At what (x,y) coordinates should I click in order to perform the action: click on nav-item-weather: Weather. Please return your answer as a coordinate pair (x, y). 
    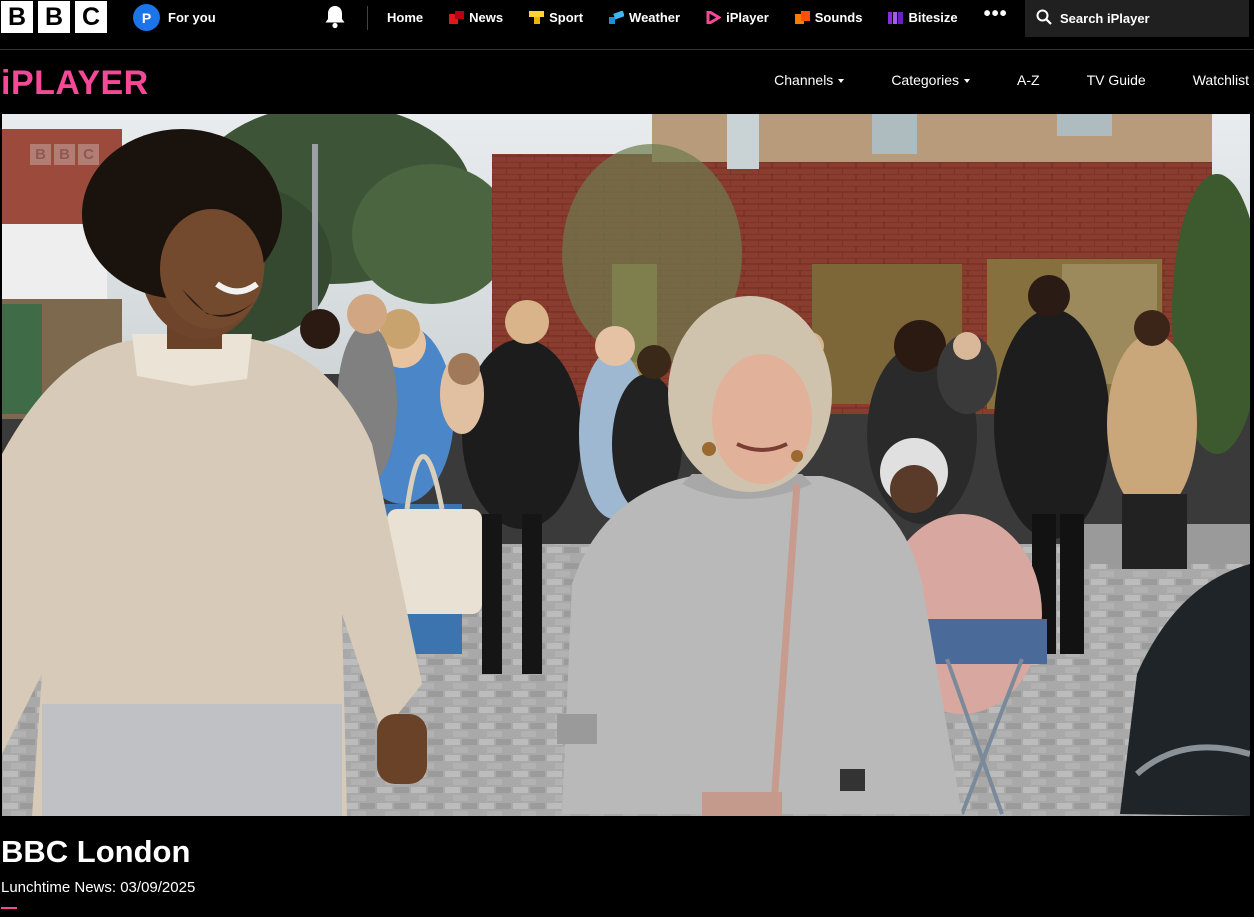
    Looking at the image, I should click on (644, 17).